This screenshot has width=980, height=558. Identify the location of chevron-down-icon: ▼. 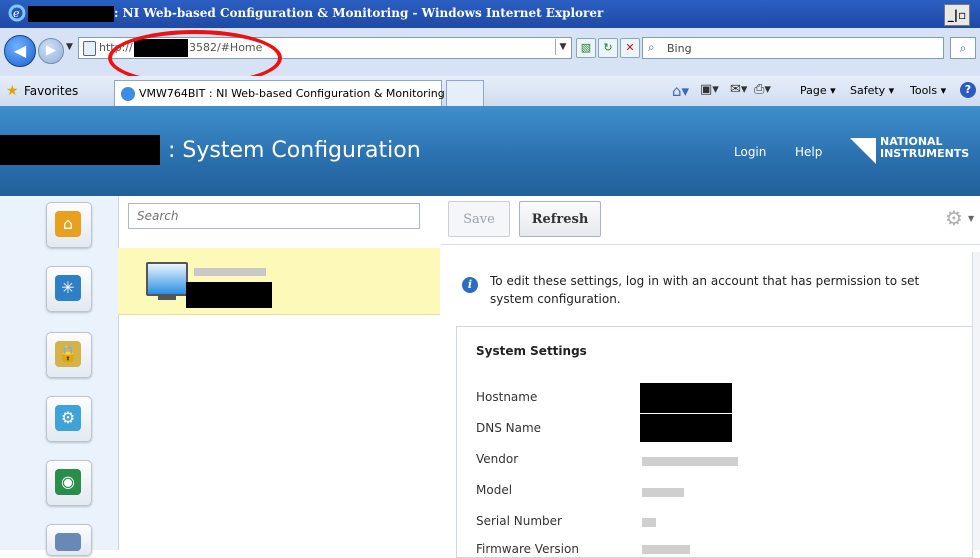
(971, 218).